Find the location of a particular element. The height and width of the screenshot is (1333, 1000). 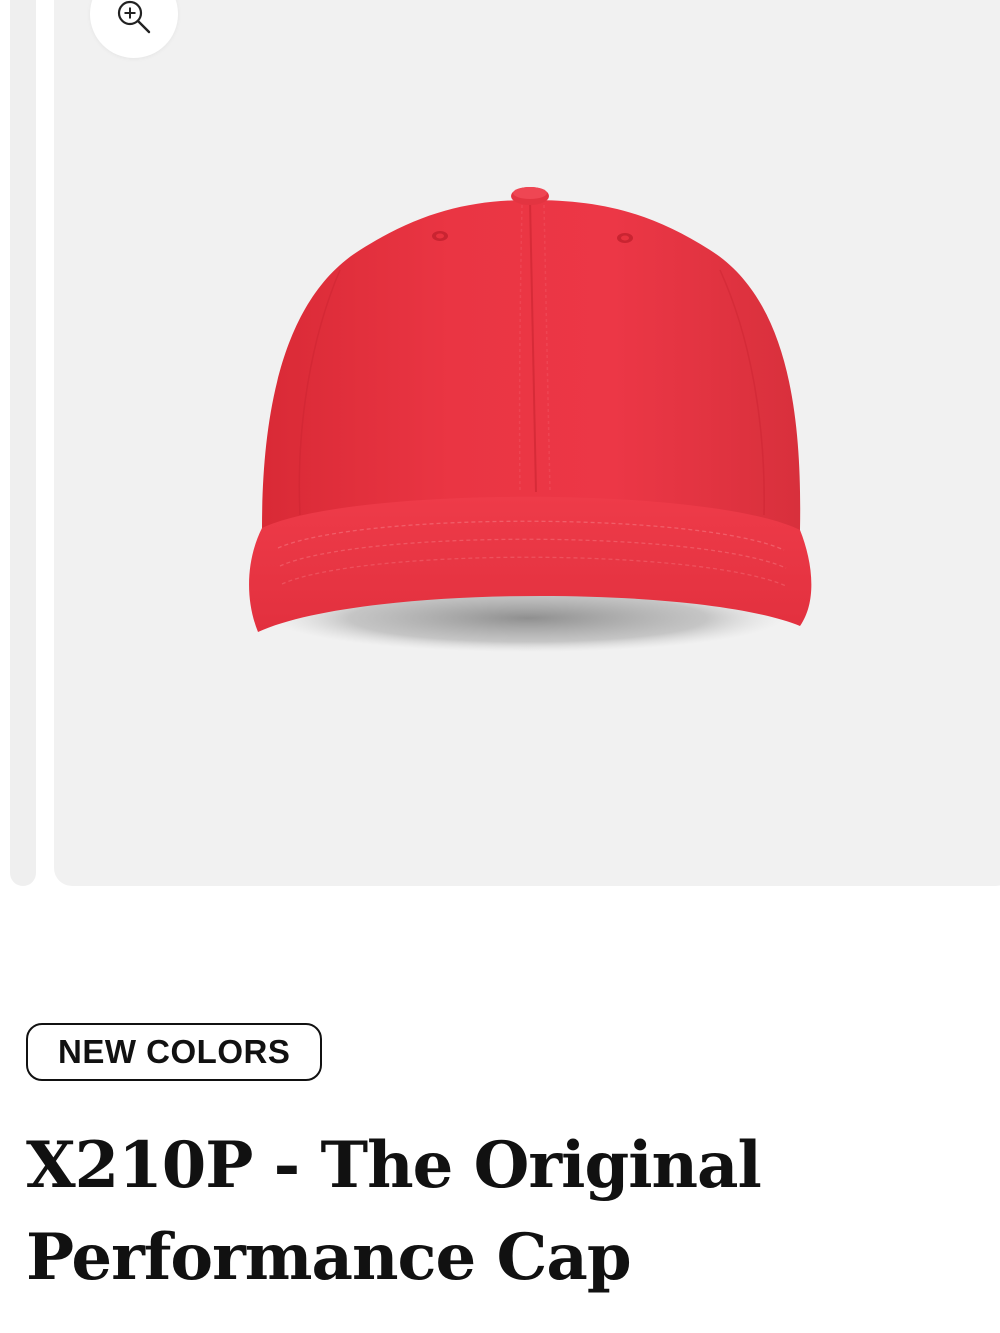

product-title: X210P - The Original Performance Cap is located at coordinates (394, 1211).